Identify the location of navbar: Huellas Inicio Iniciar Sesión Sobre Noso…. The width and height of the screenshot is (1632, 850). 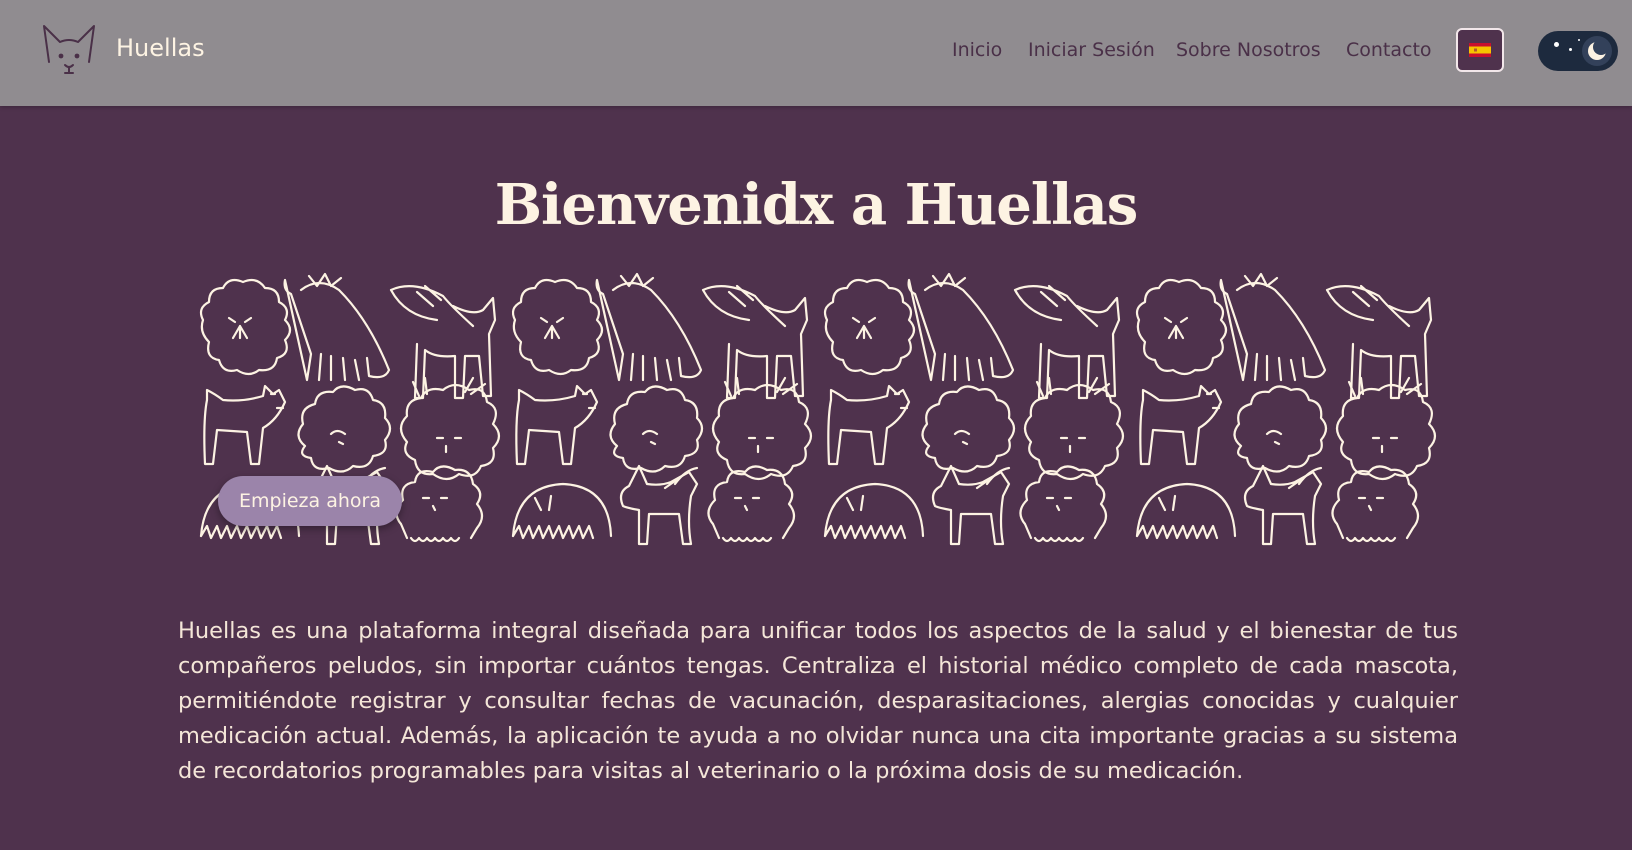
(816, 53).